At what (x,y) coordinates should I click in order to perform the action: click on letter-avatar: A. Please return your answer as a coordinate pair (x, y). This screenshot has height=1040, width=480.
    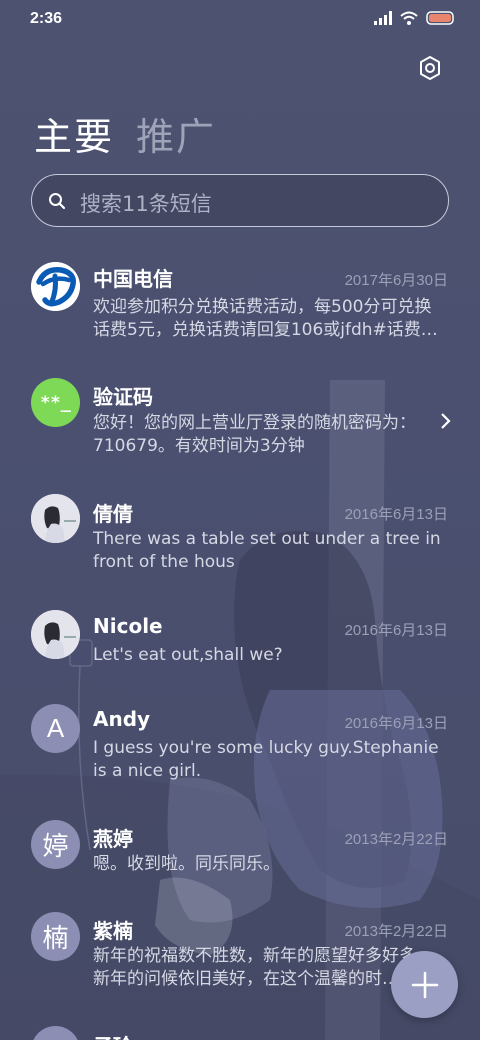
    Looking at the image, I should click on (55, 728).